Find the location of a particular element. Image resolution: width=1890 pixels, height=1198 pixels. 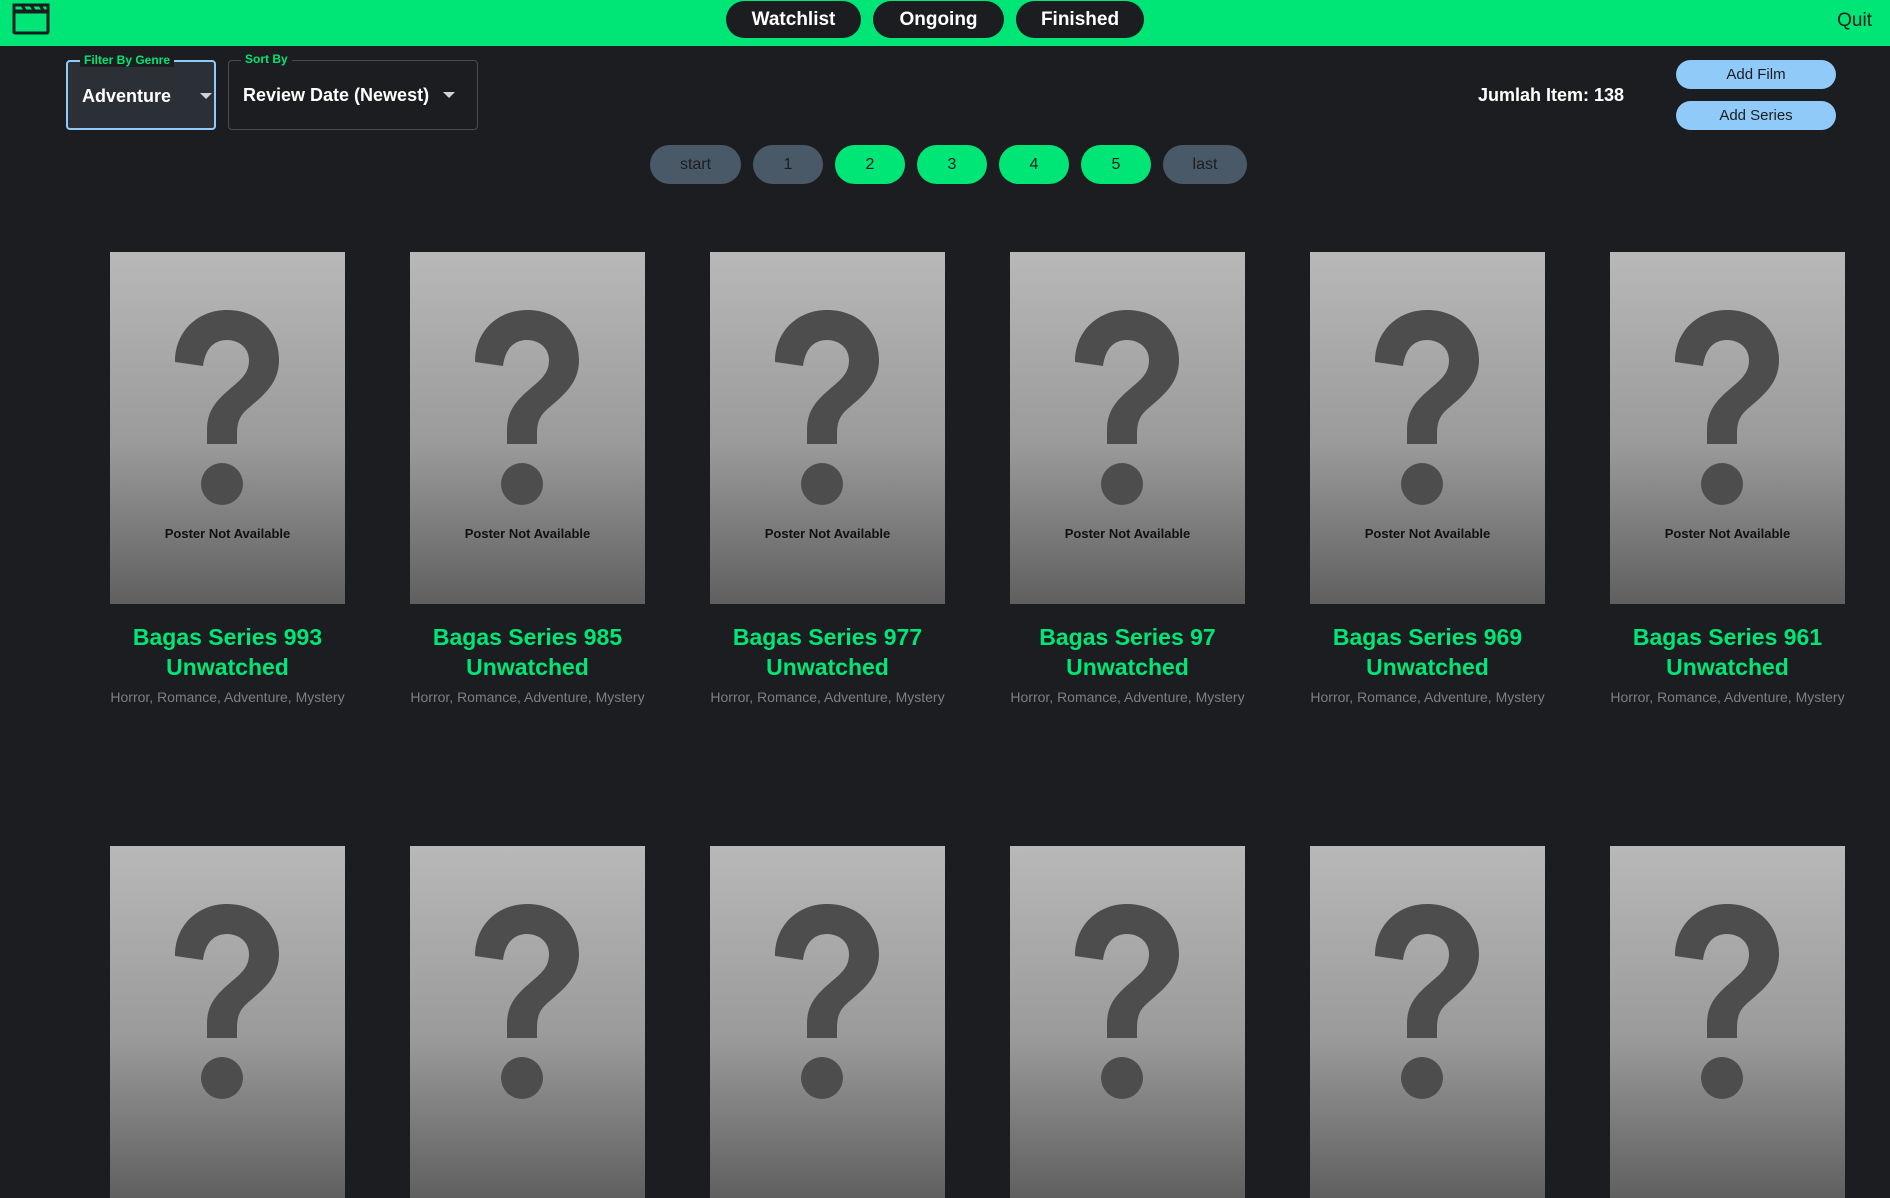

card-title: Bagas Series 97 is located at coordinates (1127, 637).